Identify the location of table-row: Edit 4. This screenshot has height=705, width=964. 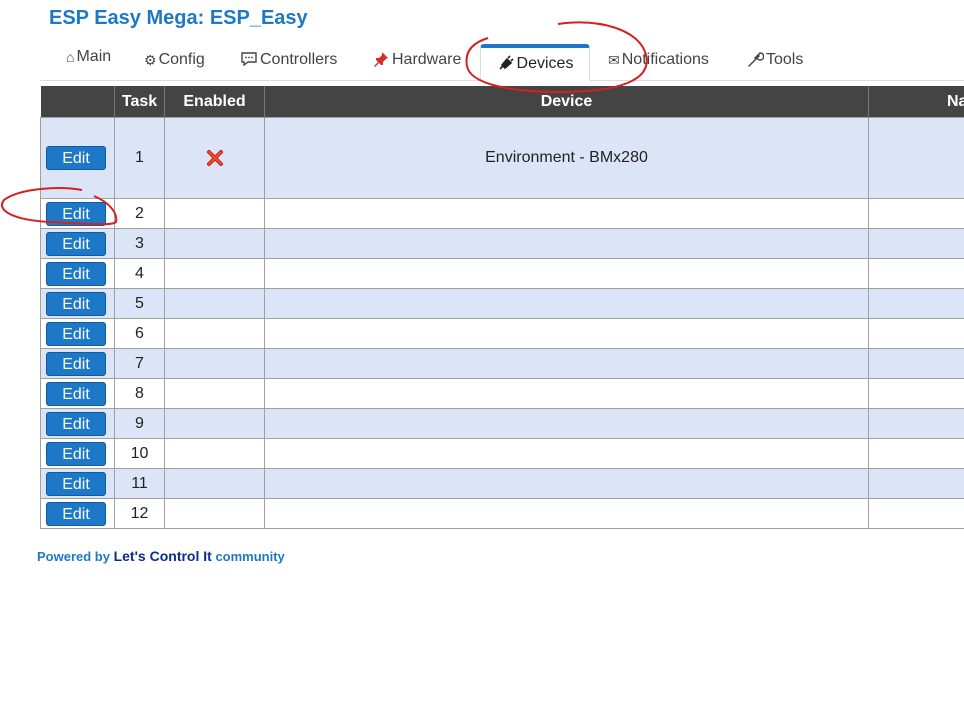
(502, 273).